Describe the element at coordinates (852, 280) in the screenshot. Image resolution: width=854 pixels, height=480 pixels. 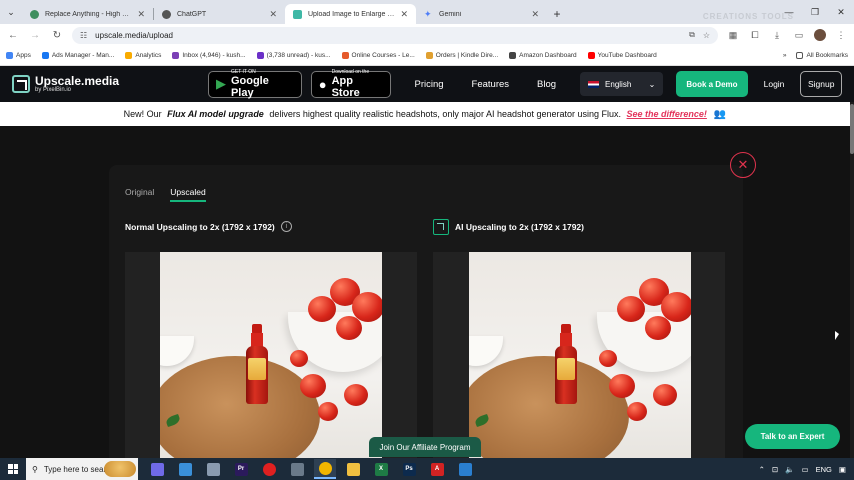
I see `page-scrollbar` at that location.